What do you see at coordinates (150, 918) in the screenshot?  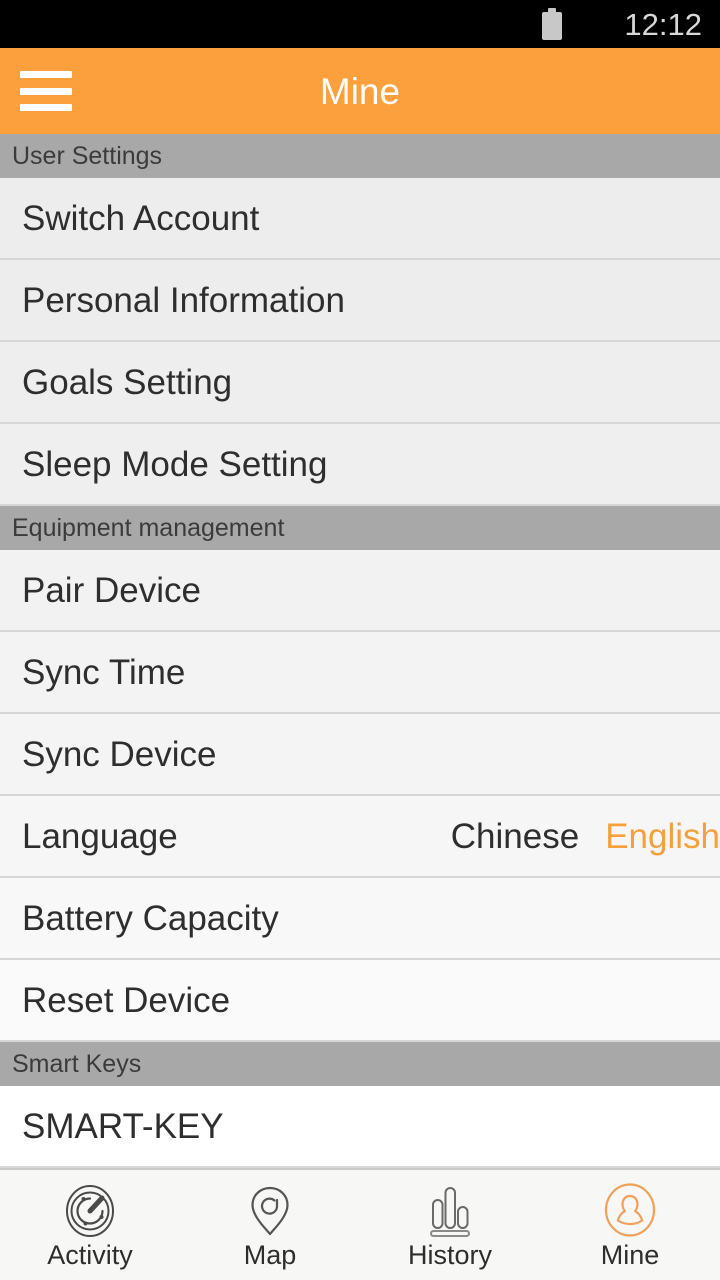 I see `list-item-label: Battery Capacity` at bounding box center [150, 918].